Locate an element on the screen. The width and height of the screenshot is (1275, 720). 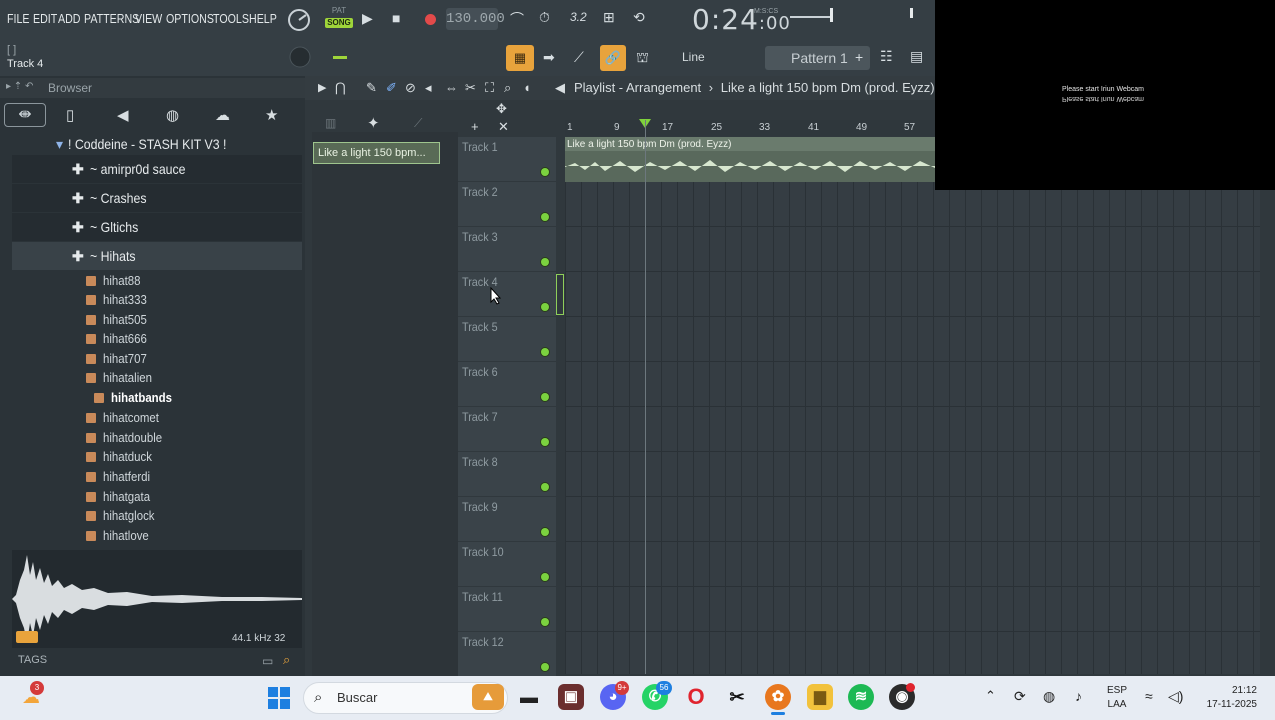
stop-icon: ■ is located at coordinates (396, 18).